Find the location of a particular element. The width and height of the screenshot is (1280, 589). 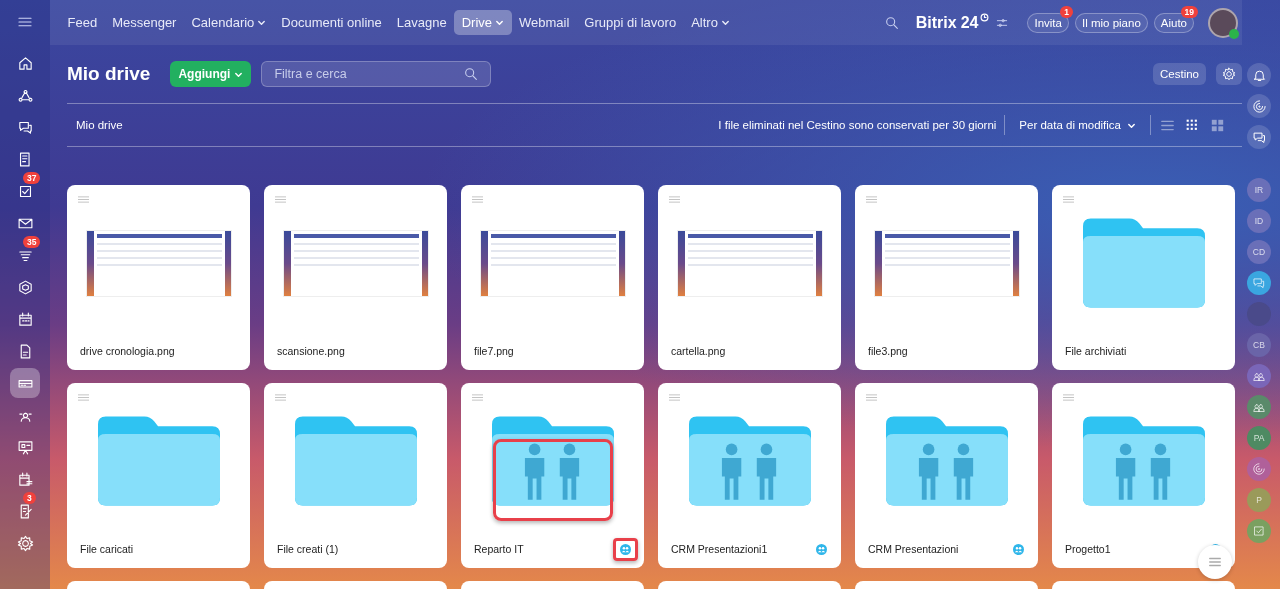

file-card: file3.png is located at coordinates (946, 277).